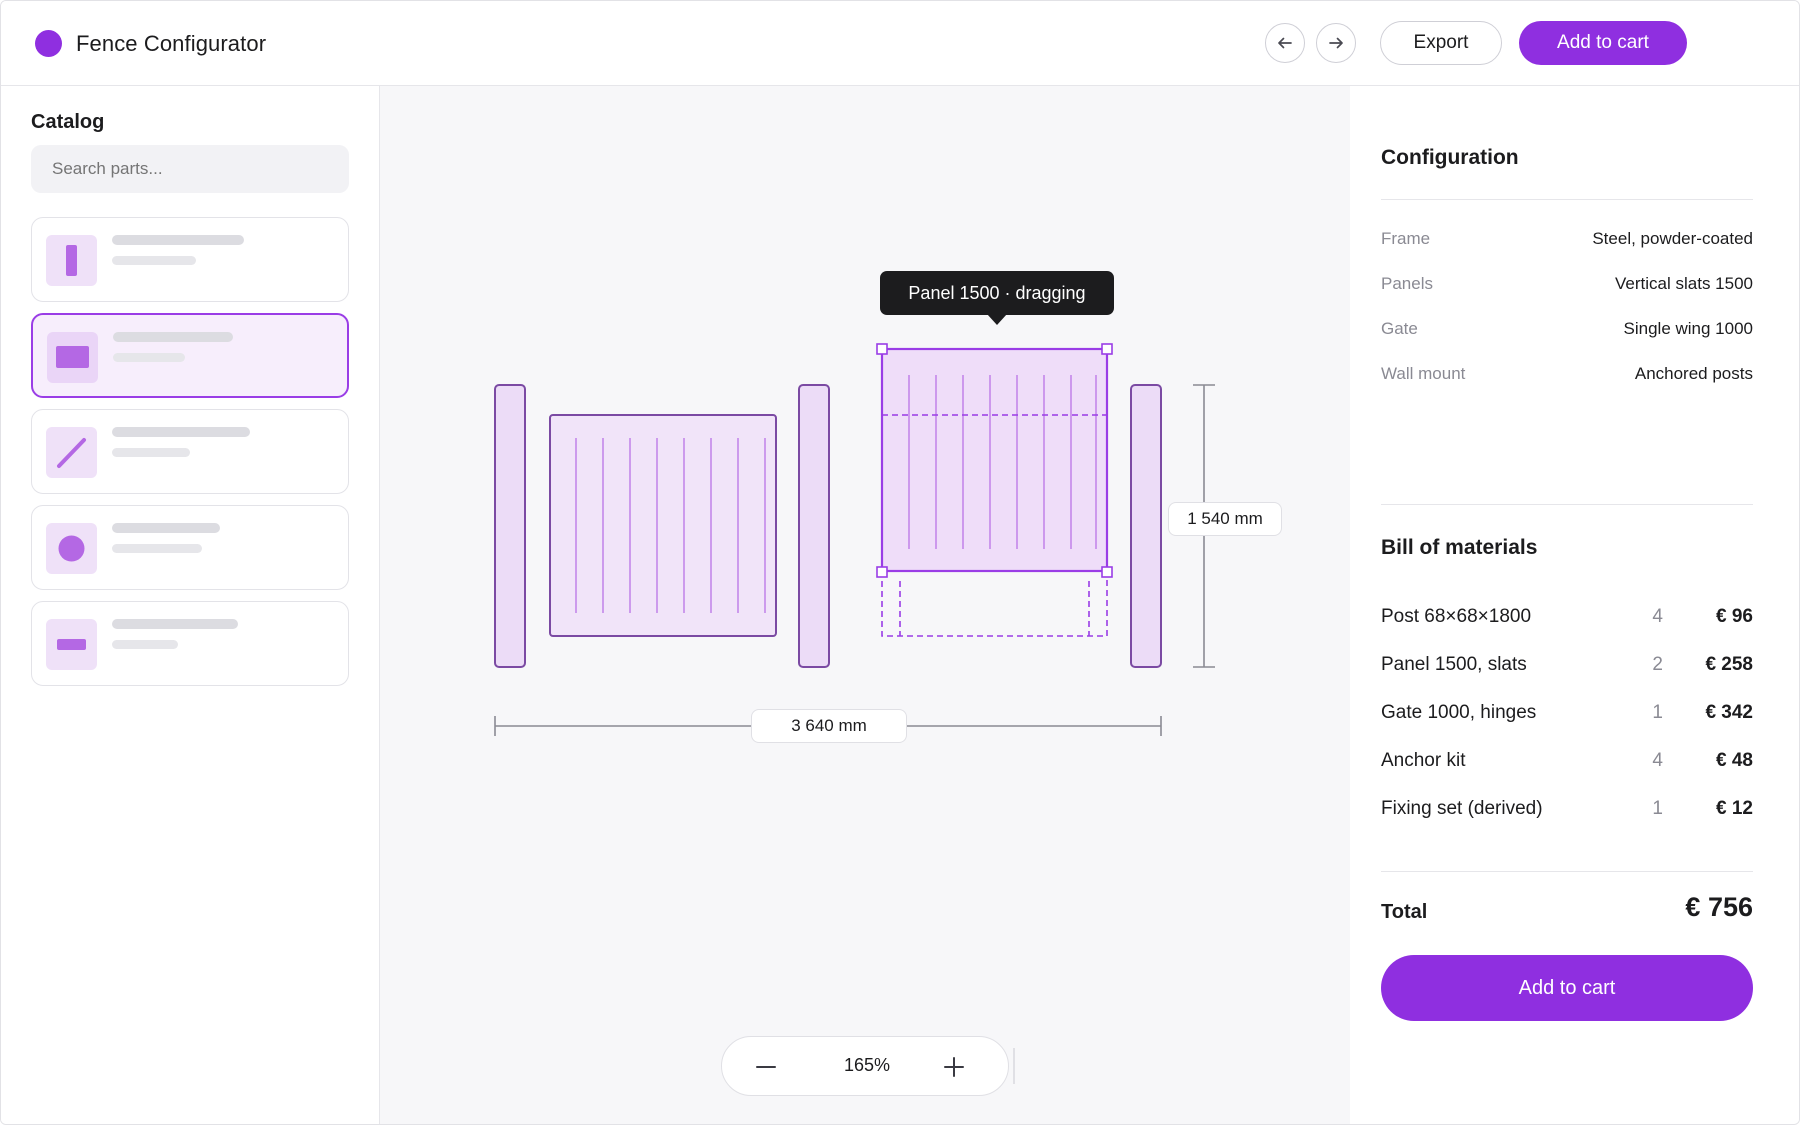 This screenshot has width=1800, height=1125. I want to click on add-to-cart-header-button: Add to cart, so click(1603, 43).